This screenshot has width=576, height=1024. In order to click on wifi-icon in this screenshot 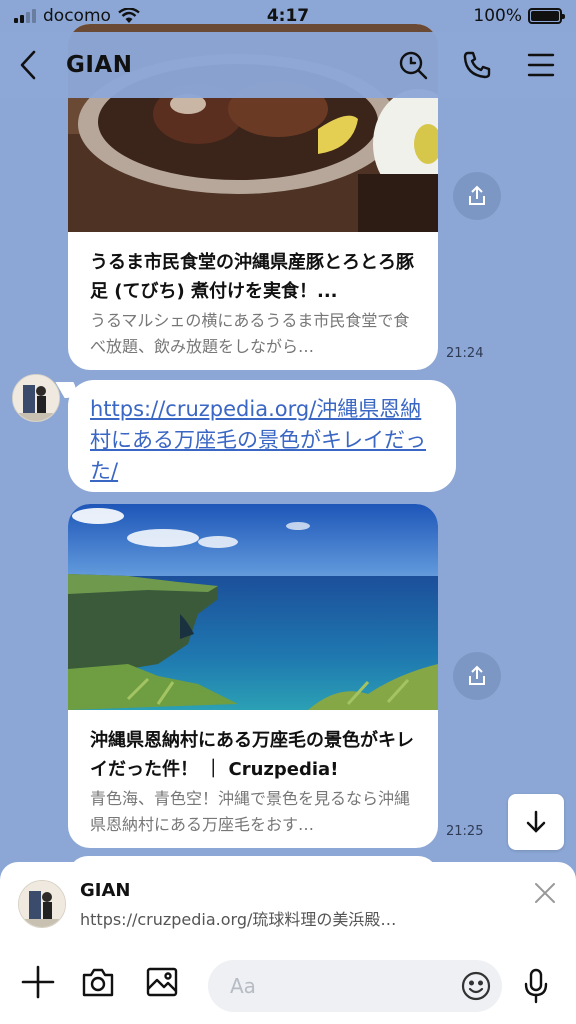, I will do `click(129, 15)`.